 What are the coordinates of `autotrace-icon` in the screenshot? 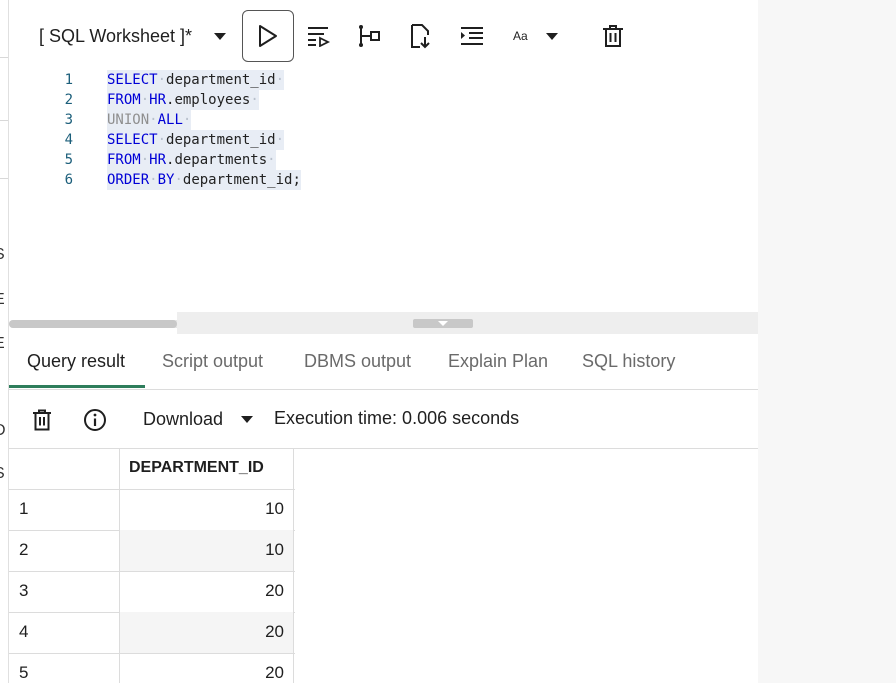 It's located at (420, 36).